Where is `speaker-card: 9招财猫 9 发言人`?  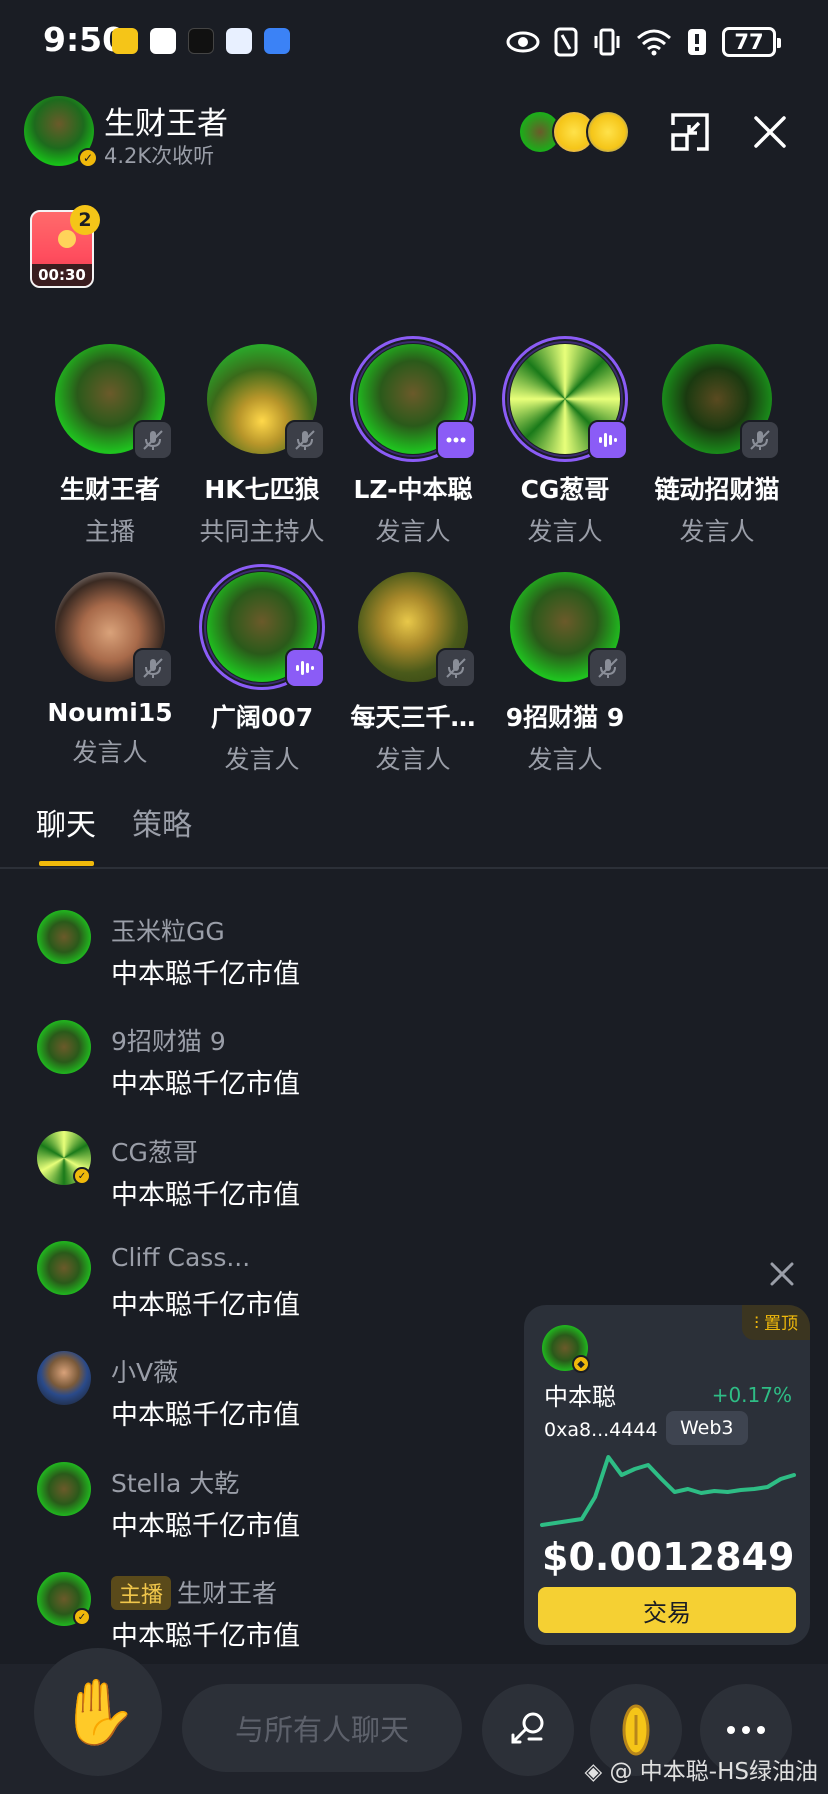
speaker-card: 9招财猫 9 发言人 is located at coordinates (565, 674).